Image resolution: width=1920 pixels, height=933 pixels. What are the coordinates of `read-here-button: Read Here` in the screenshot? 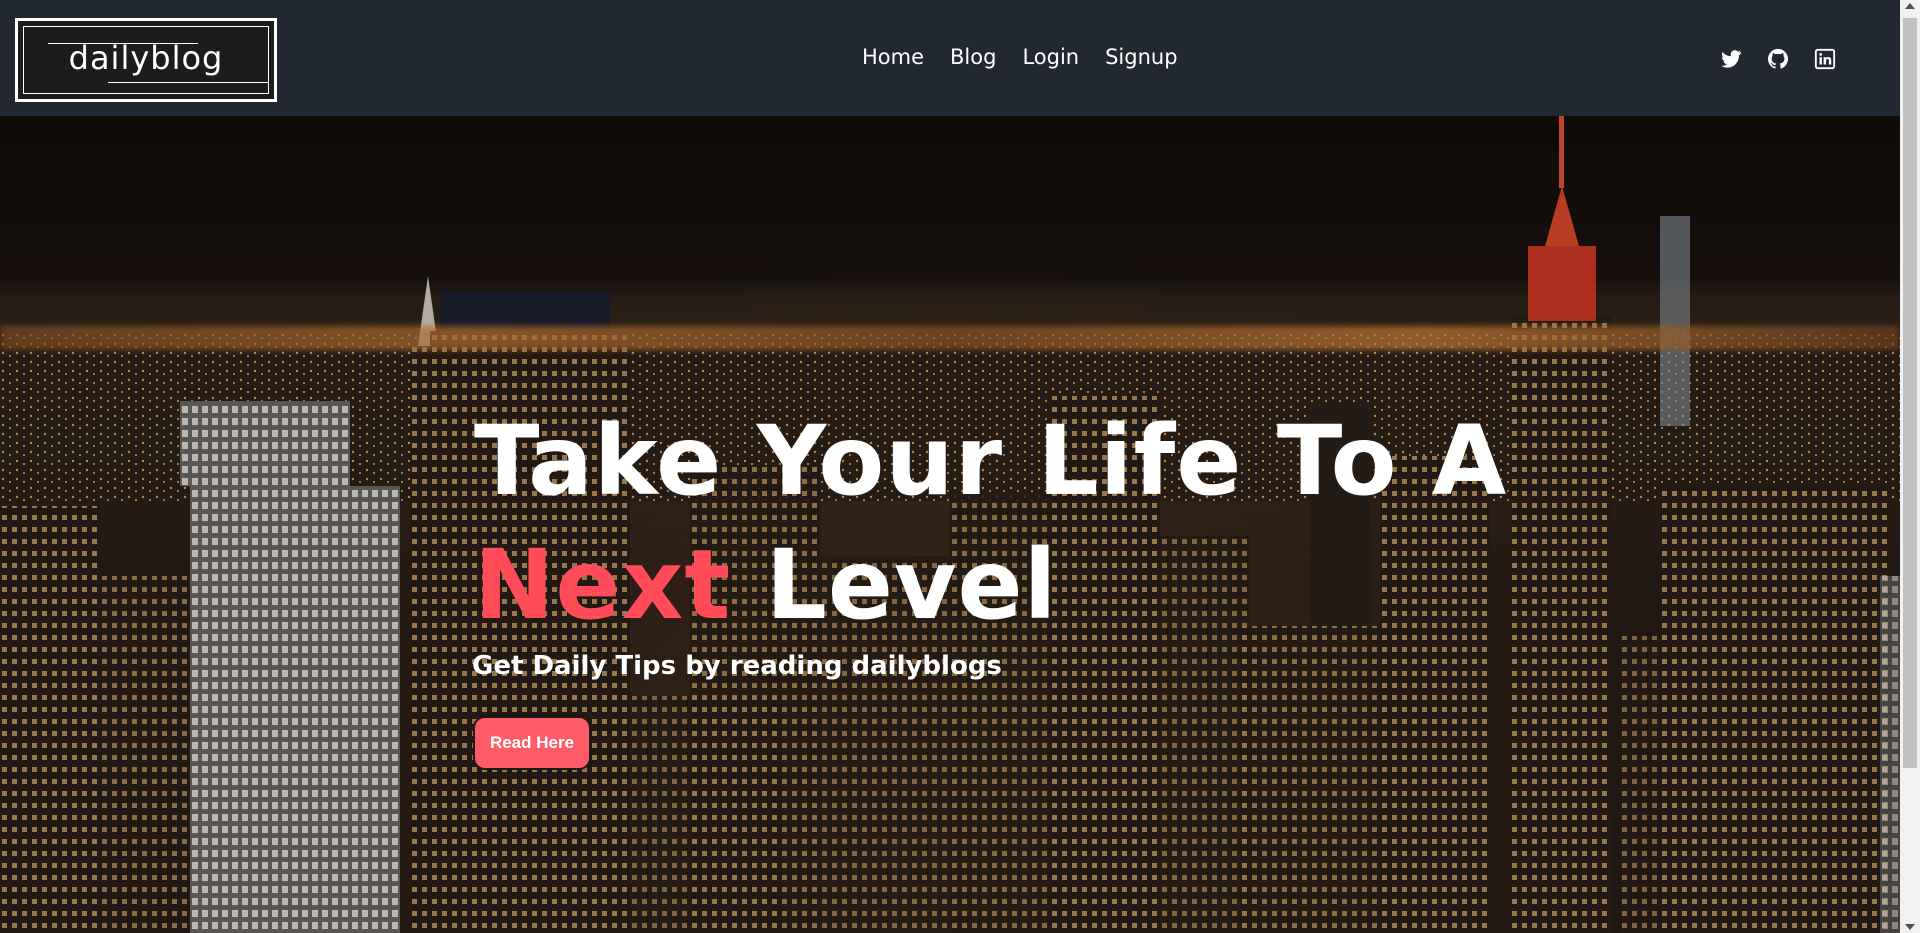 It's located at (532, 743).